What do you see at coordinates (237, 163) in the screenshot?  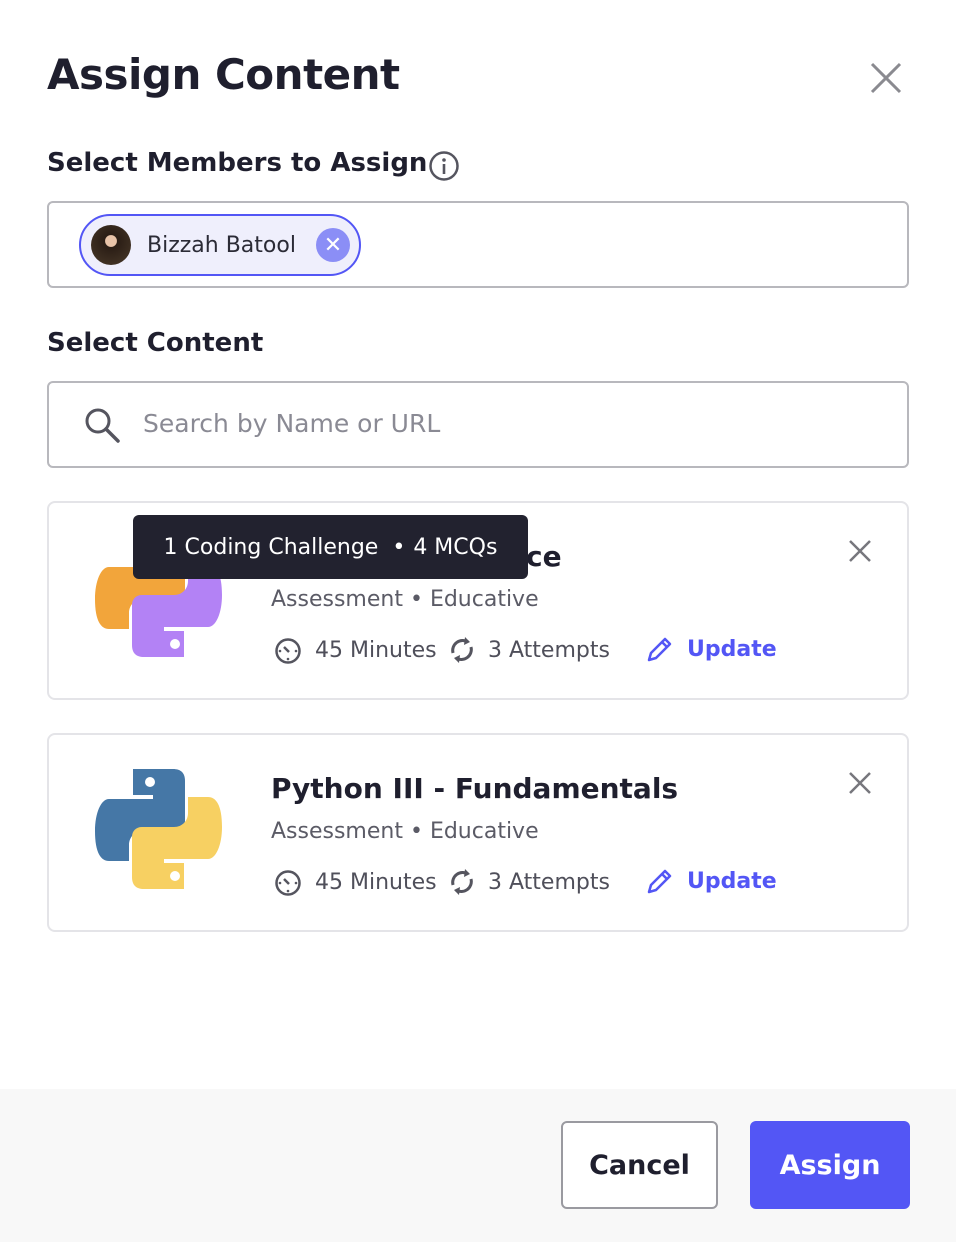 I see `members-label: Select Members to Assign` at bounding box center [237, 163].